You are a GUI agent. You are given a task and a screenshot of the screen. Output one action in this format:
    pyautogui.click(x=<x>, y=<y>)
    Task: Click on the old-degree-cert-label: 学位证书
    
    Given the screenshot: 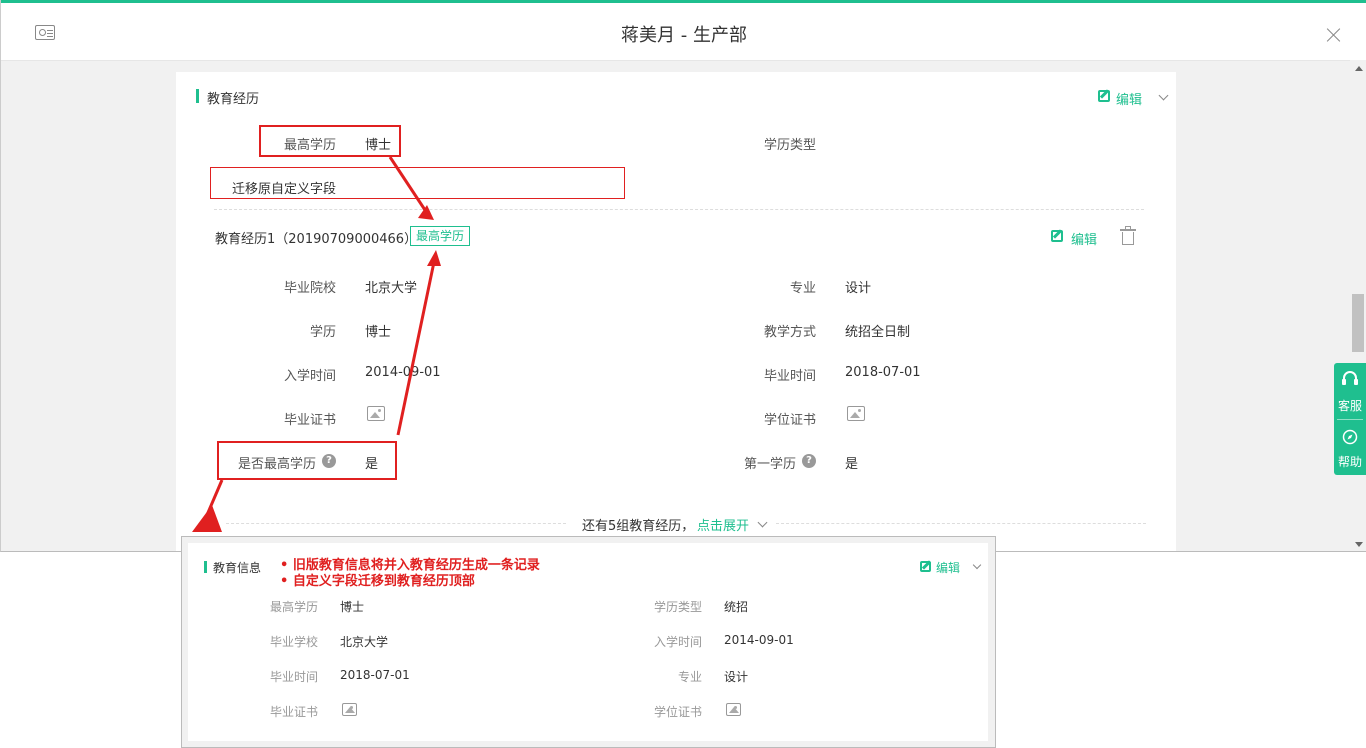 What is the action you would take?
    pyautogui.click(x=677, y=712)
    